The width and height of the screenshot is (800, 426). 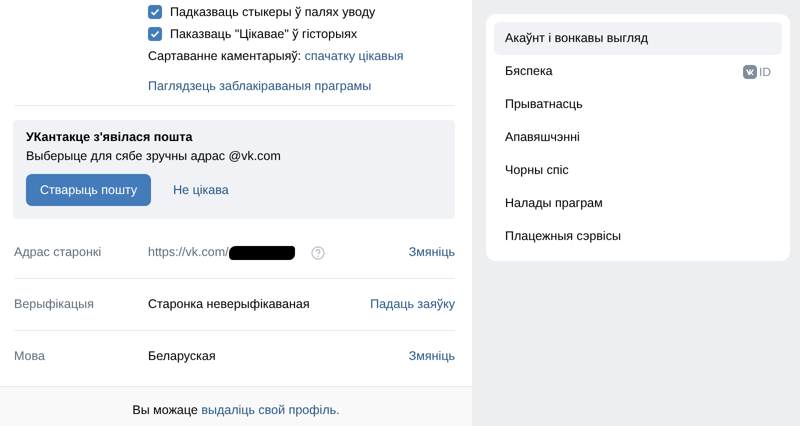 What do you see at coordinates (638, 104) in the screenshot?
I see `menu-item: Прыватнасць` at bounding box center [638, 104].